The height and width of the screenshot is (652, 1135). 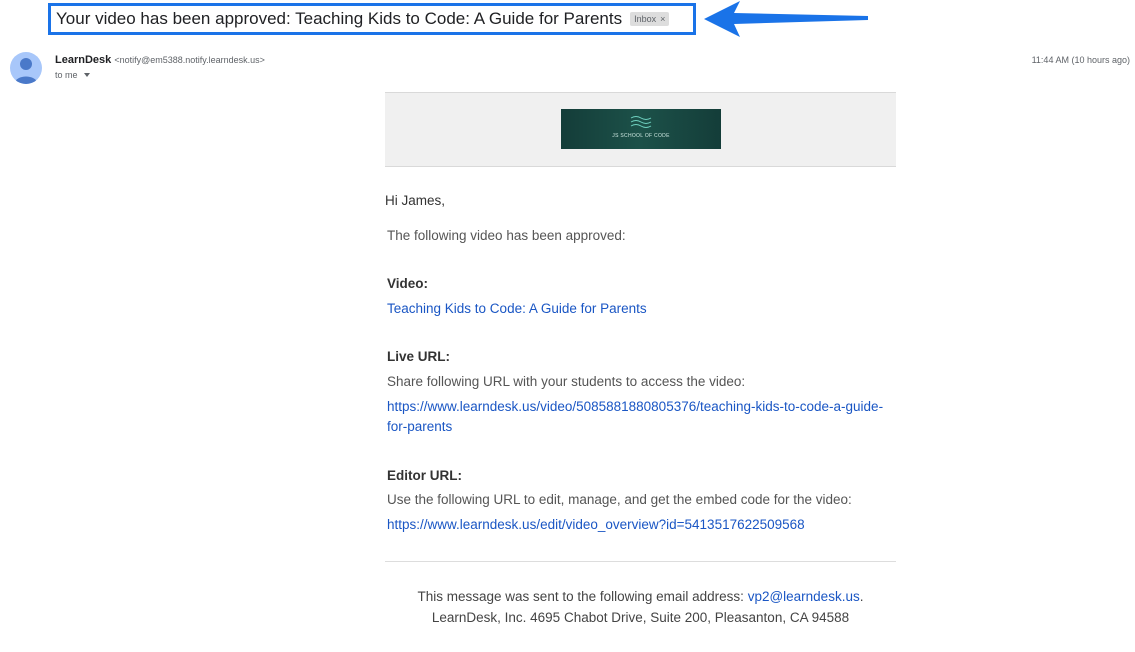 What do you see at coordinates (641, 122) in the screenshot?
I see `waves-icon` at bounding box center [641, 122].